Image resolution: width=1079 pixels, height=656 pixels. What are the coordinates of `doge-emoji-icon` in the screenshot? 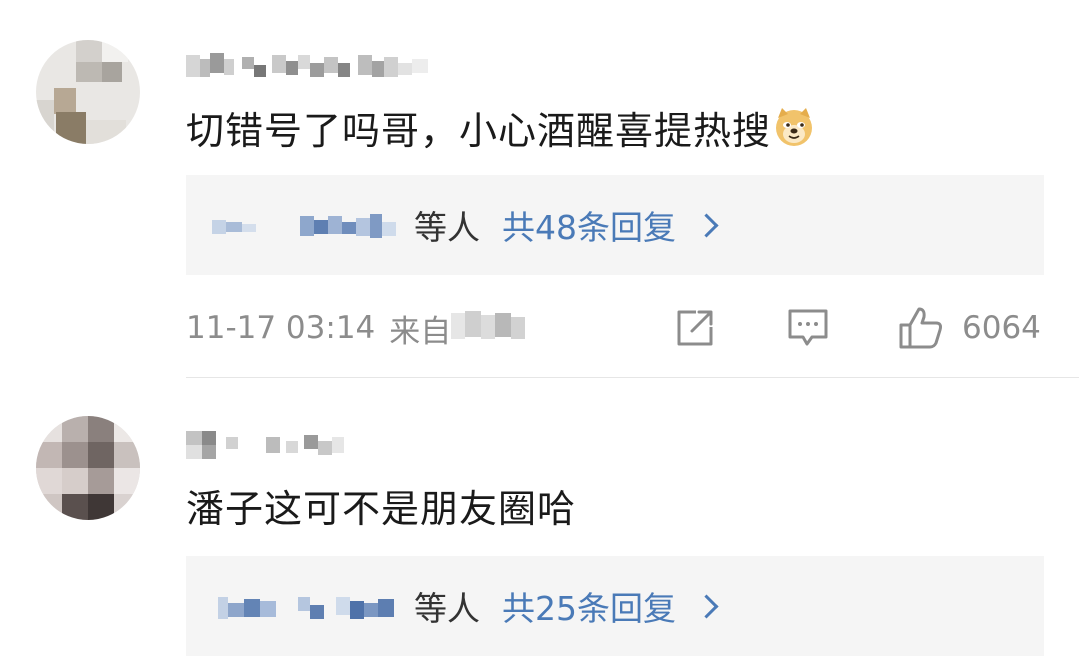 It's located at (794, 127).